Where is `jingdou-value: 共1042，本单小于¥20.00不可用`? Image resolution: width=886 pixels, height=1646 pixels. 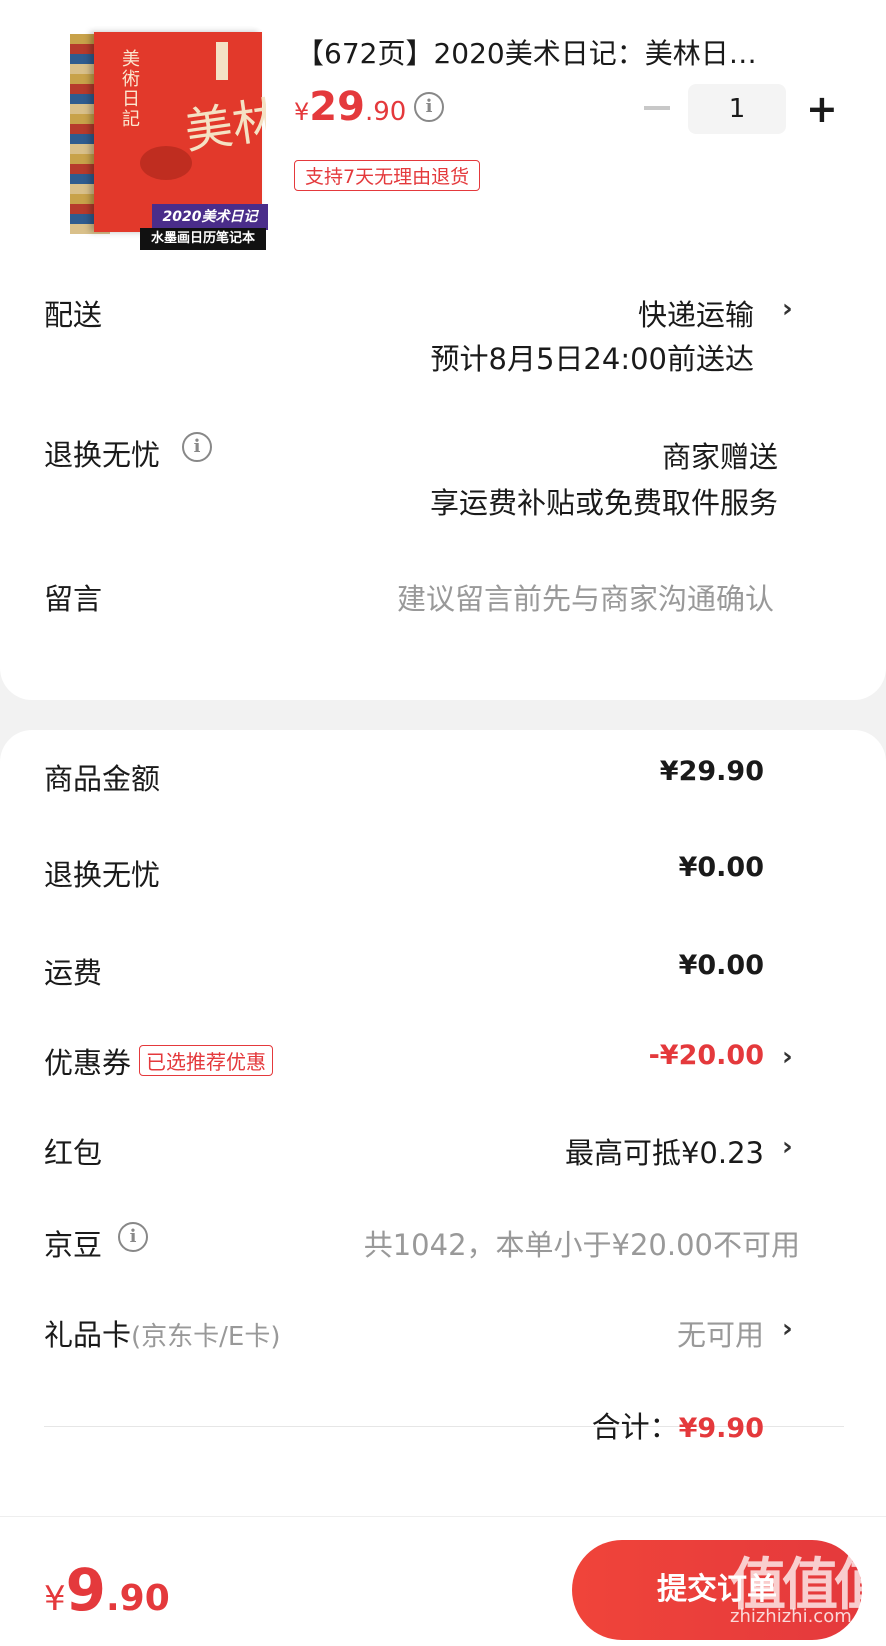 jingdou-value: 共1042，本单小于¥20.00不可用 is located at coordinates (581, 1245).